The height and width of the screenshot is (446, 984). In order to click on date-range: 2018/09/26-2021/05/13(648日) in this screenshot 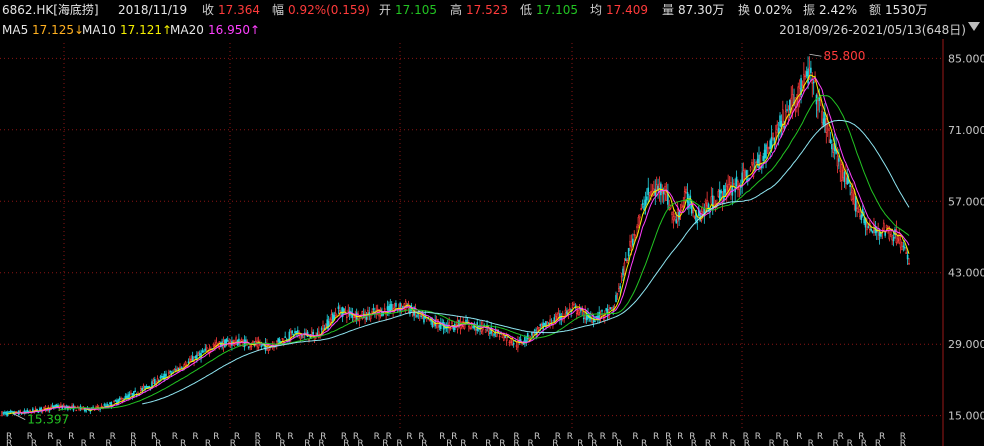, I will do `click(872, 30)`.